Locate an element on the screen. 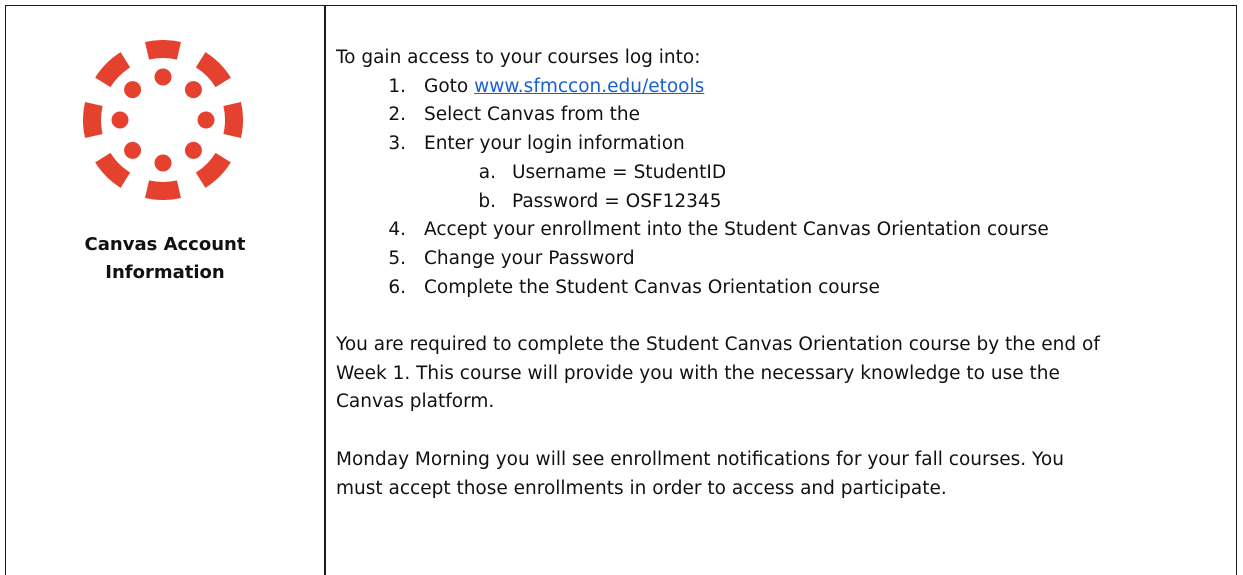  substep-letter: a. is located at coordinates (487, 172).